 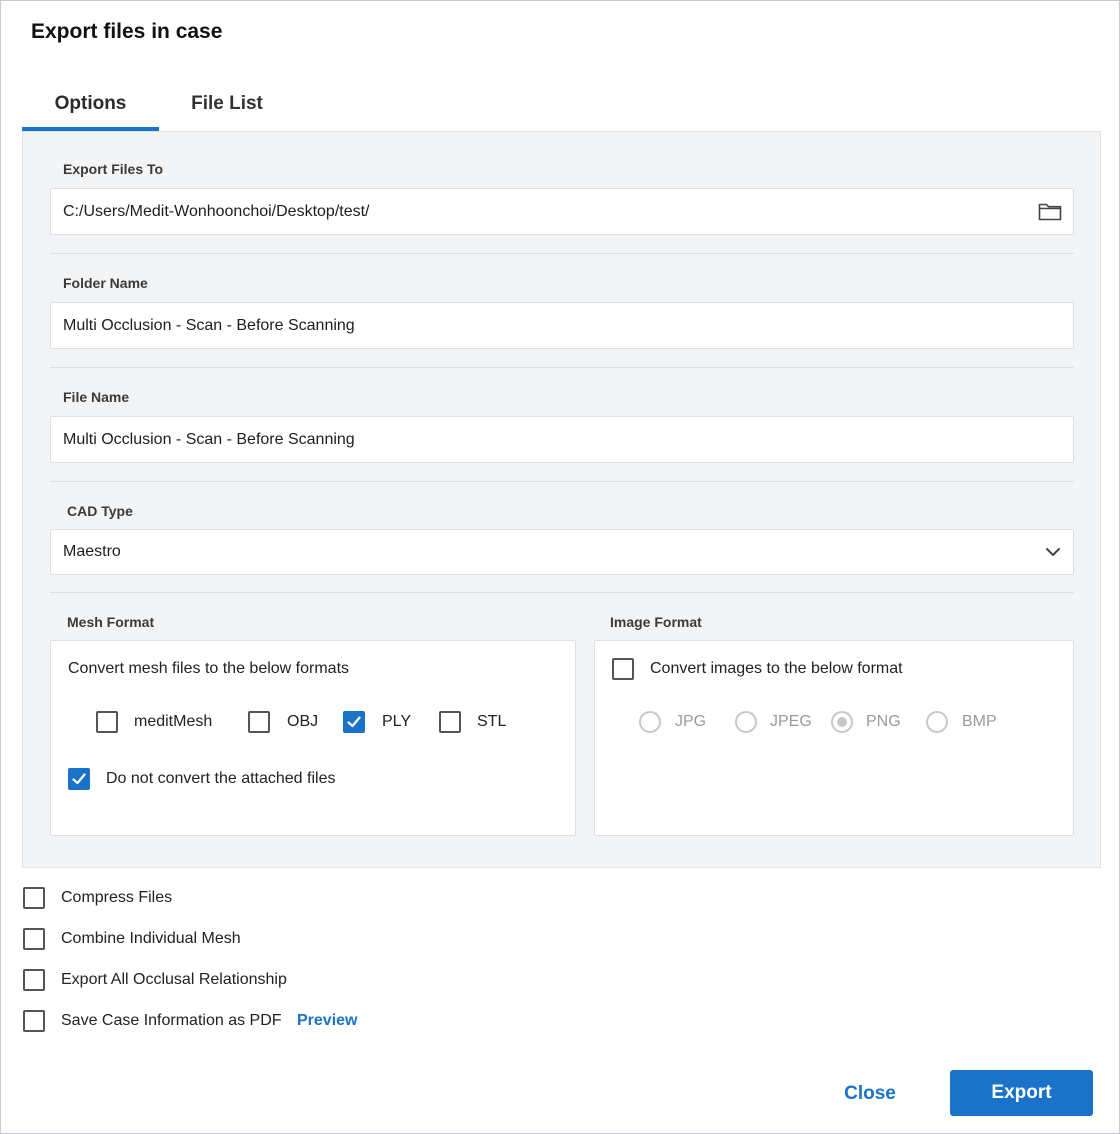 I want to click on tab-options: Options, so click(x=90, y=107).